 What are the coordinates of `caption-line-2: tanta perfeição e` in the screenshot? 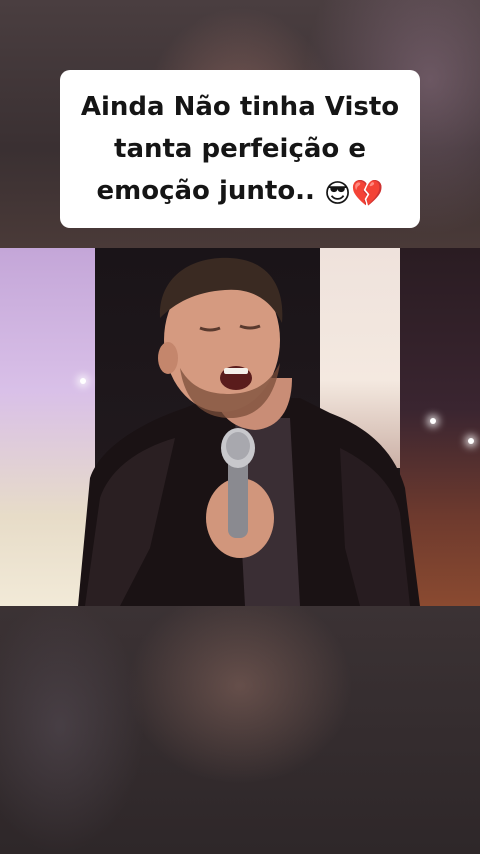 It's located at (240, 149).